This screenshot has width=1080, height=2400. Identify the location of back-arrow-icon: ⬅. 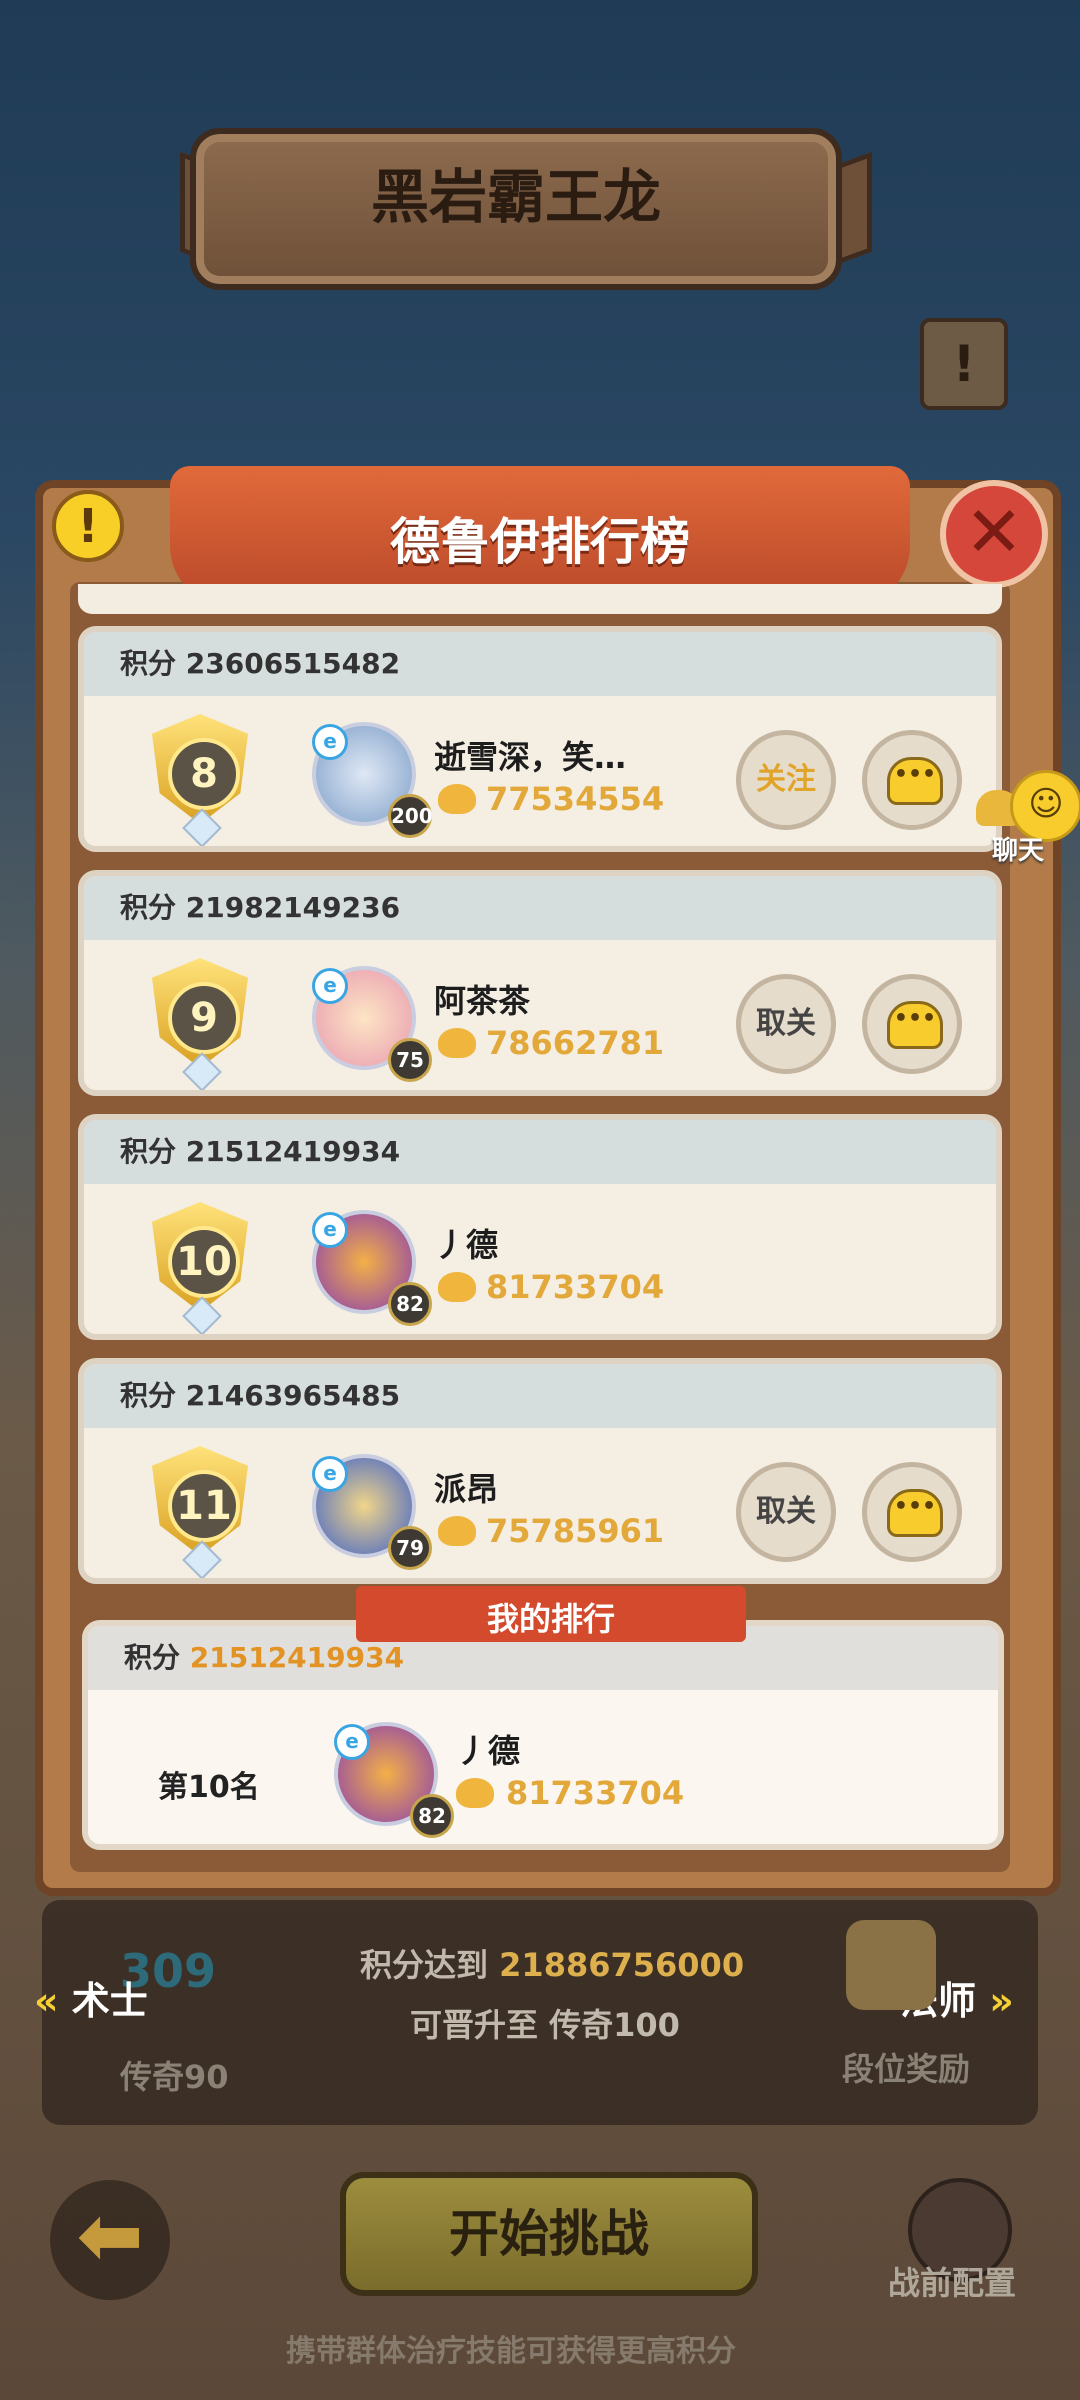
(110, 2240).